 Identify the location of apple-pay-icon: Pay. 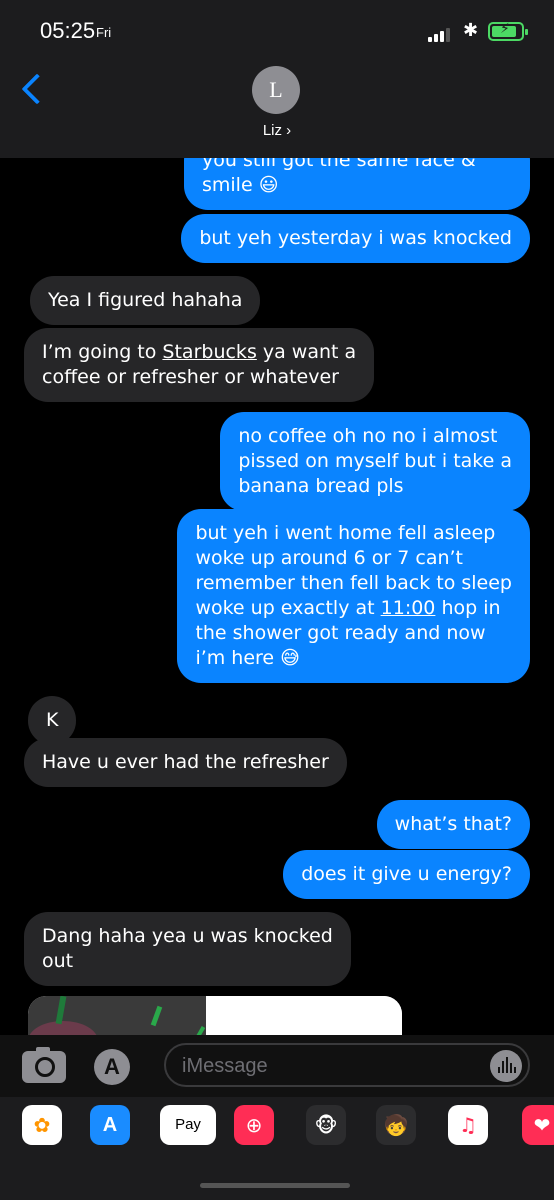
(188, 1125).